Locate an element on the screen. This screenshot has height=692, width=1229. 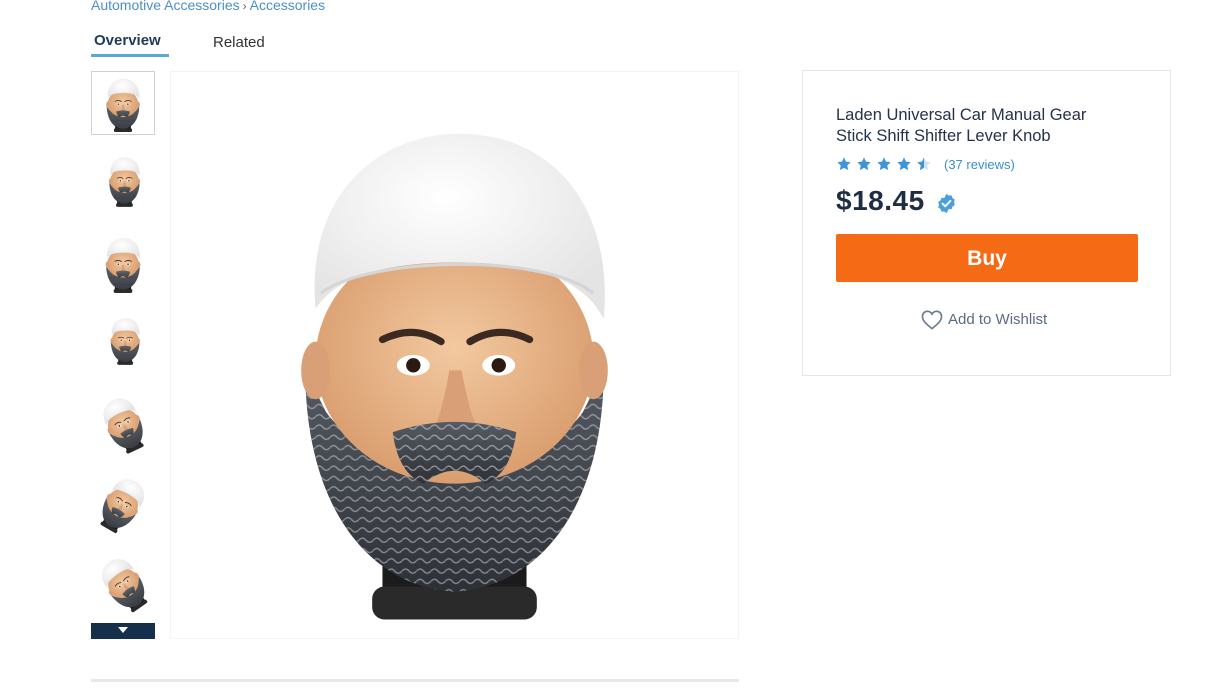
breadcrumb-link-accessories: Accessories is located at coordinates (287, 6).